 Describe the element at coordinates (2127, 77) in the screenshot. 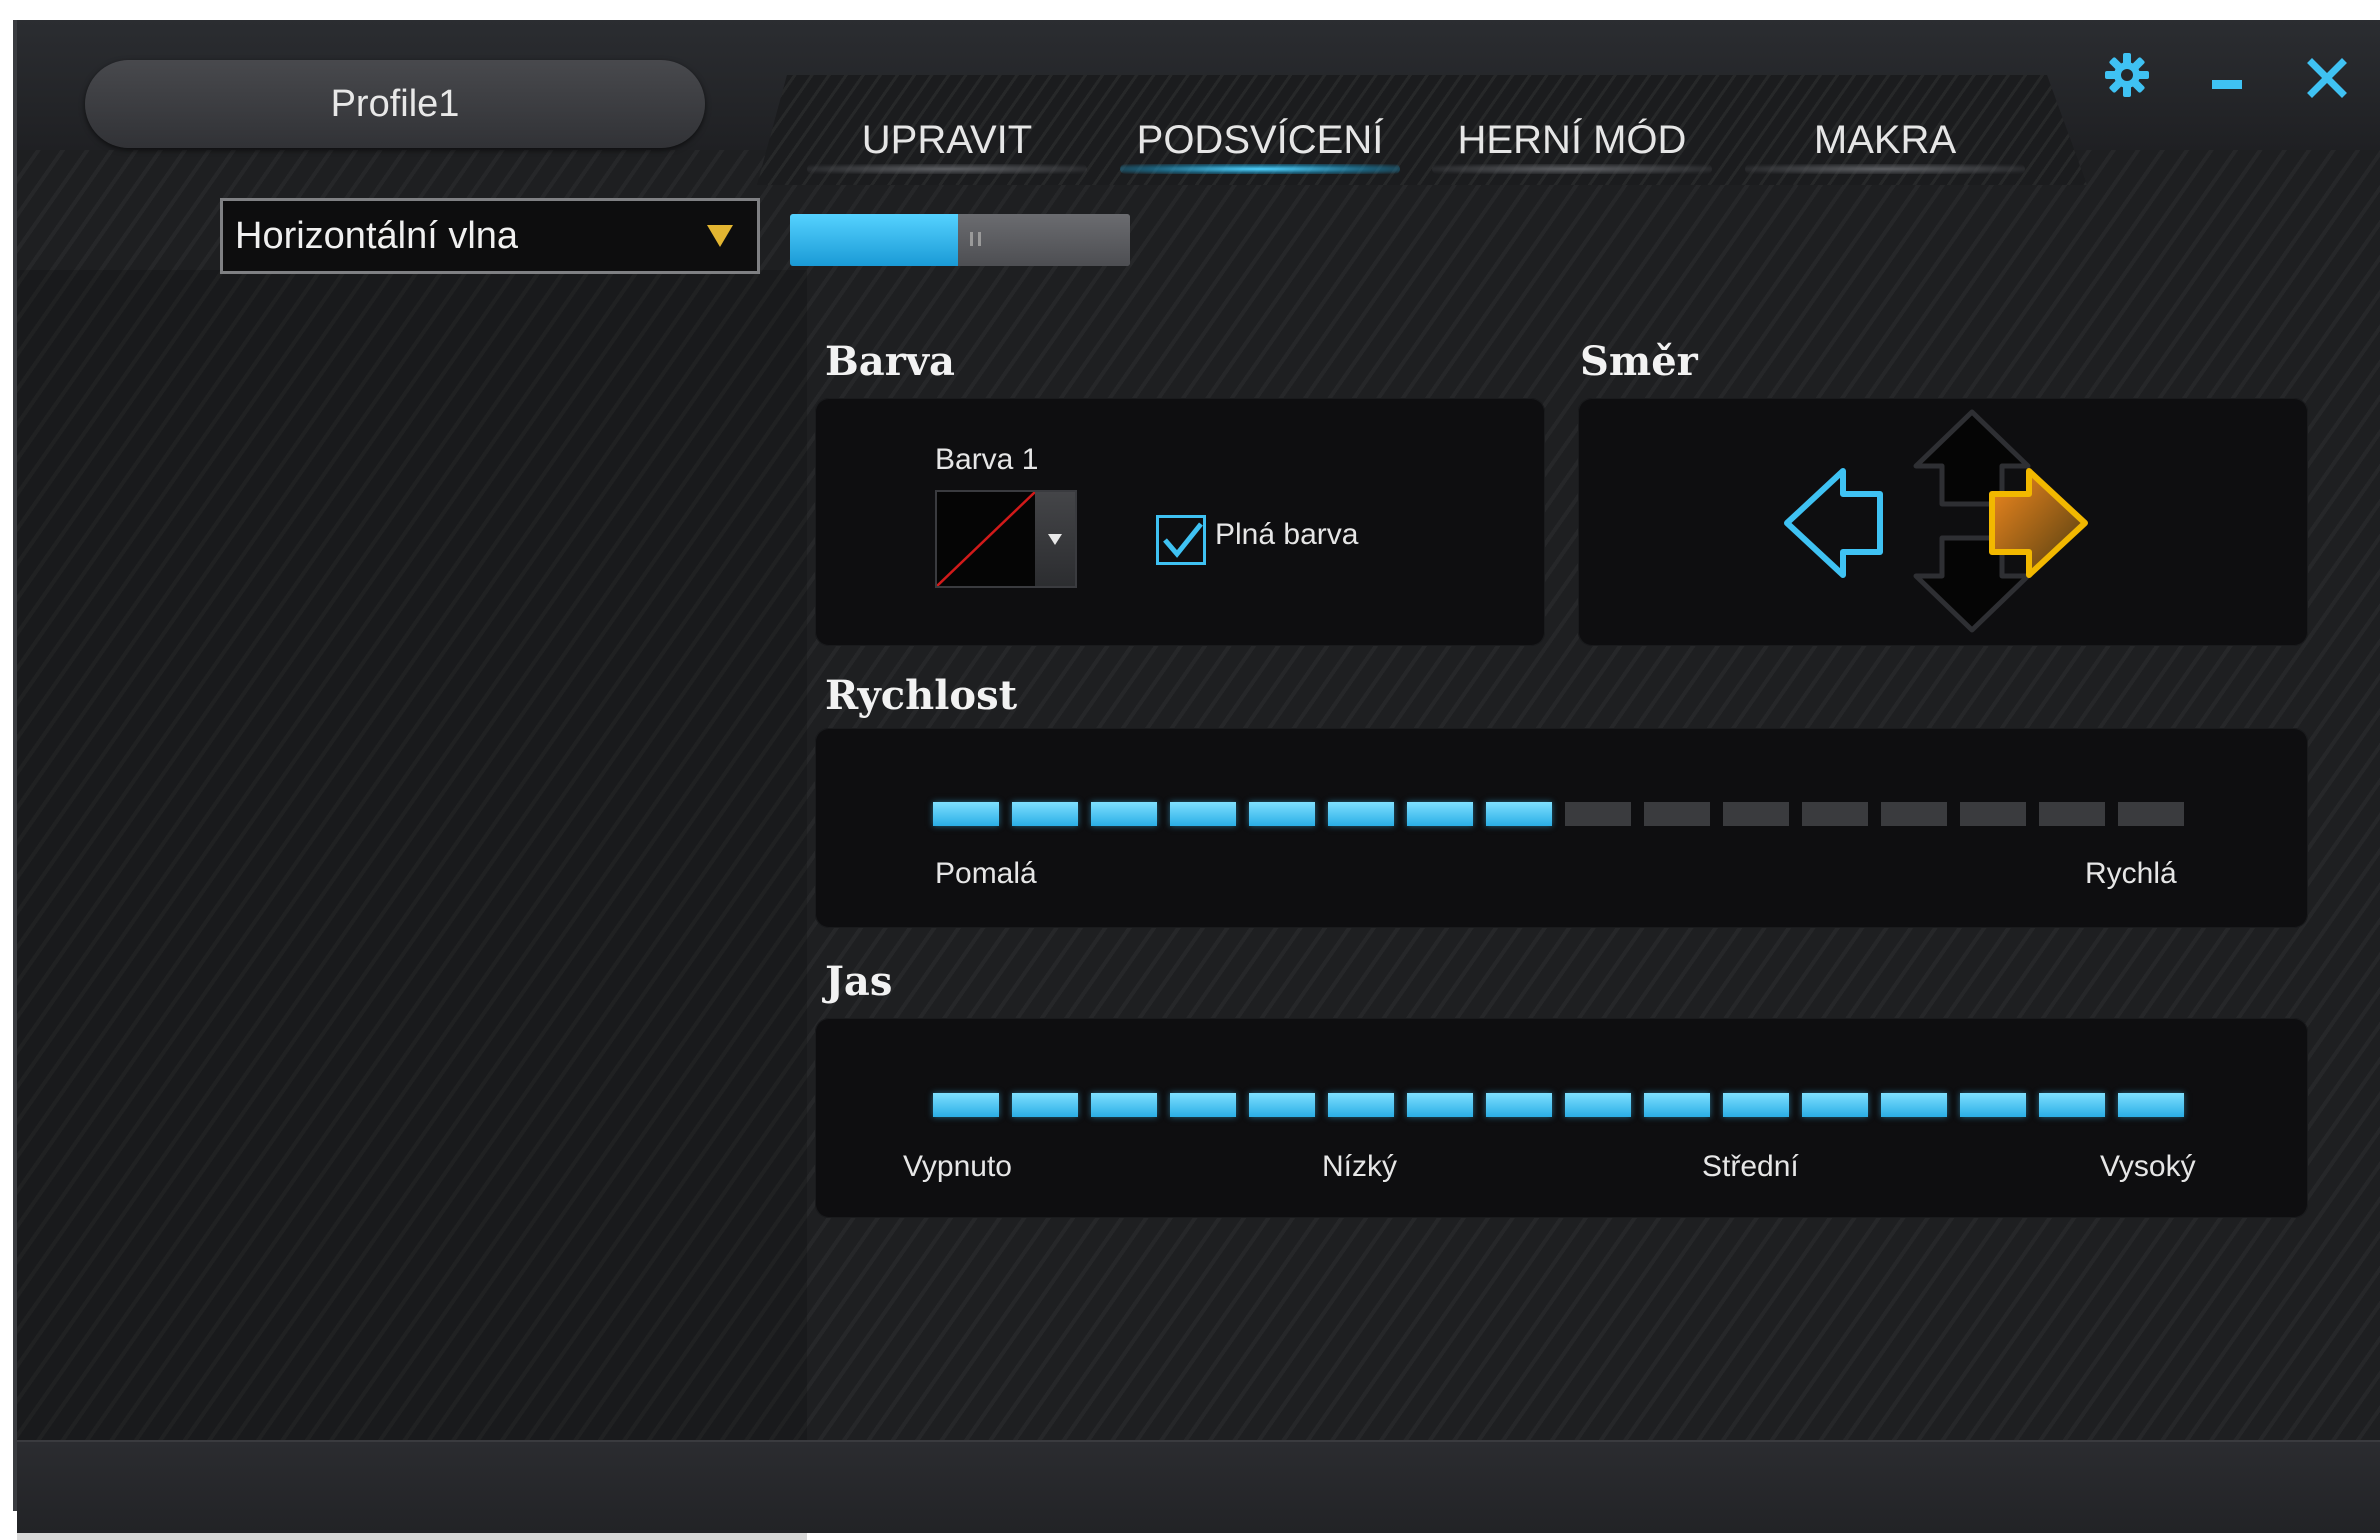

I see `gear-icon` at that location.